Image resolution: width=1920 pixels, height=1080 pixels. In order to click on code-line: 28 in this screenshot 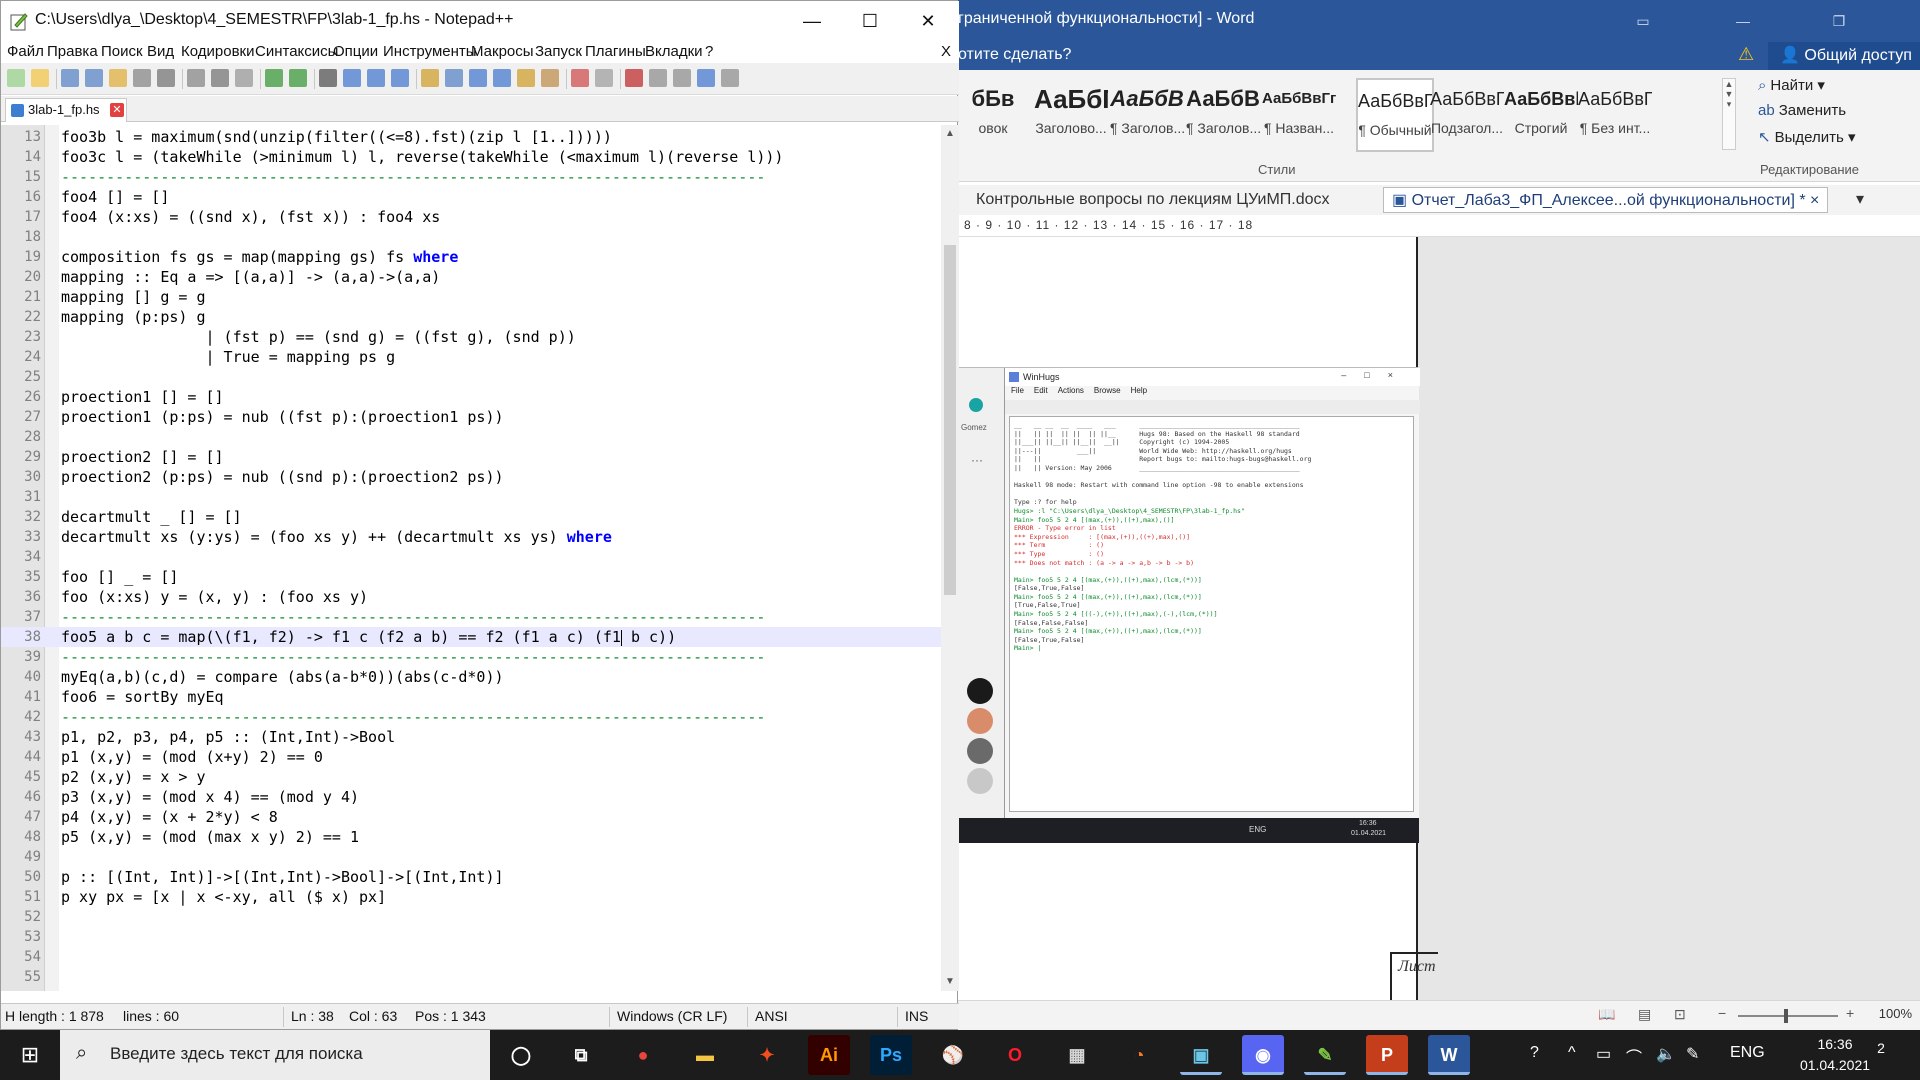, I will do `click(471, 437)`.